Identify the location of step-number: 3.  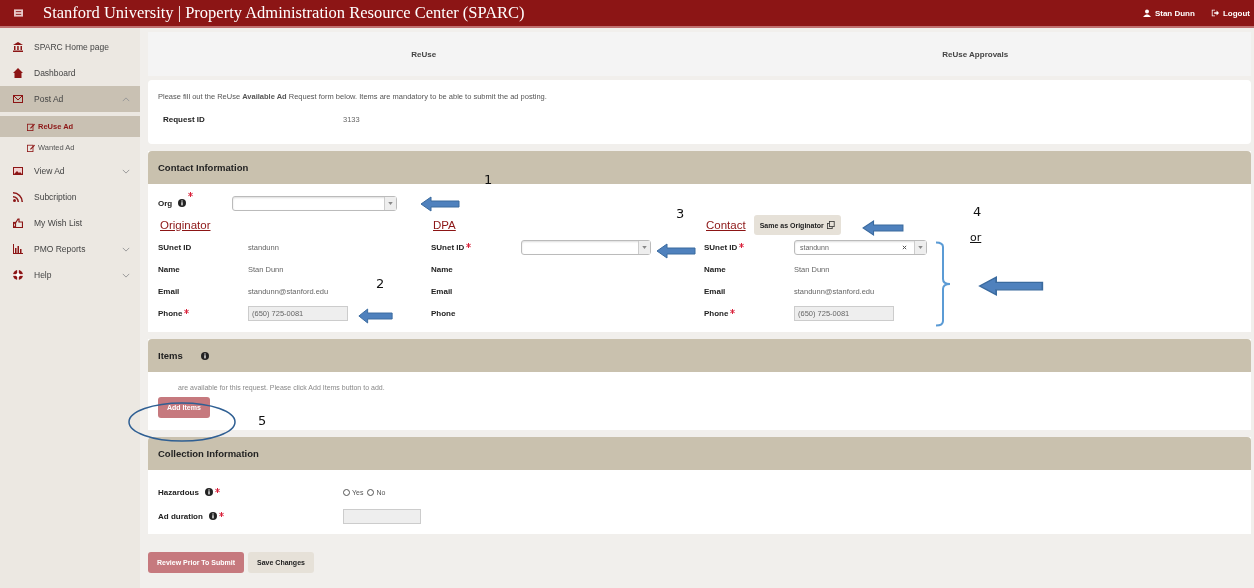
(680, 214).